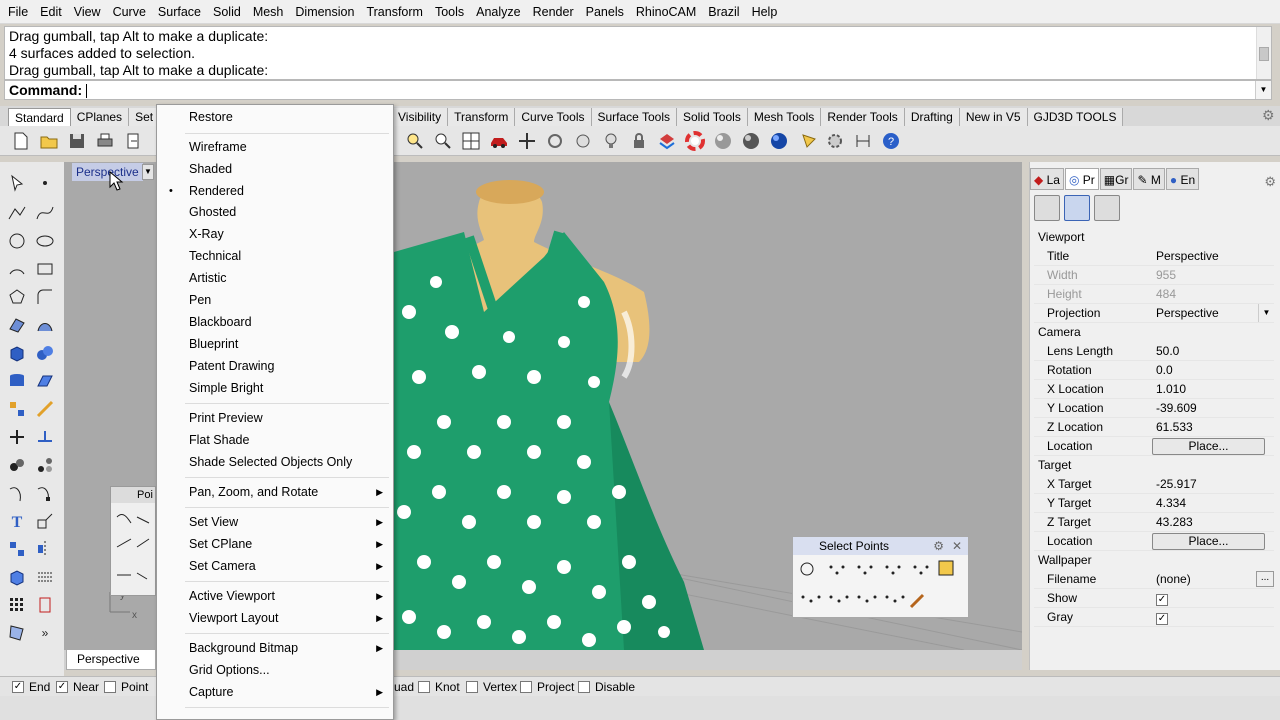 The width and height of the screenshot is (1280, 720). Describe the element at coordinates (275, 566) in the screenshot. I see `menu-item-set-camera: Set Camera ▶` at that location.